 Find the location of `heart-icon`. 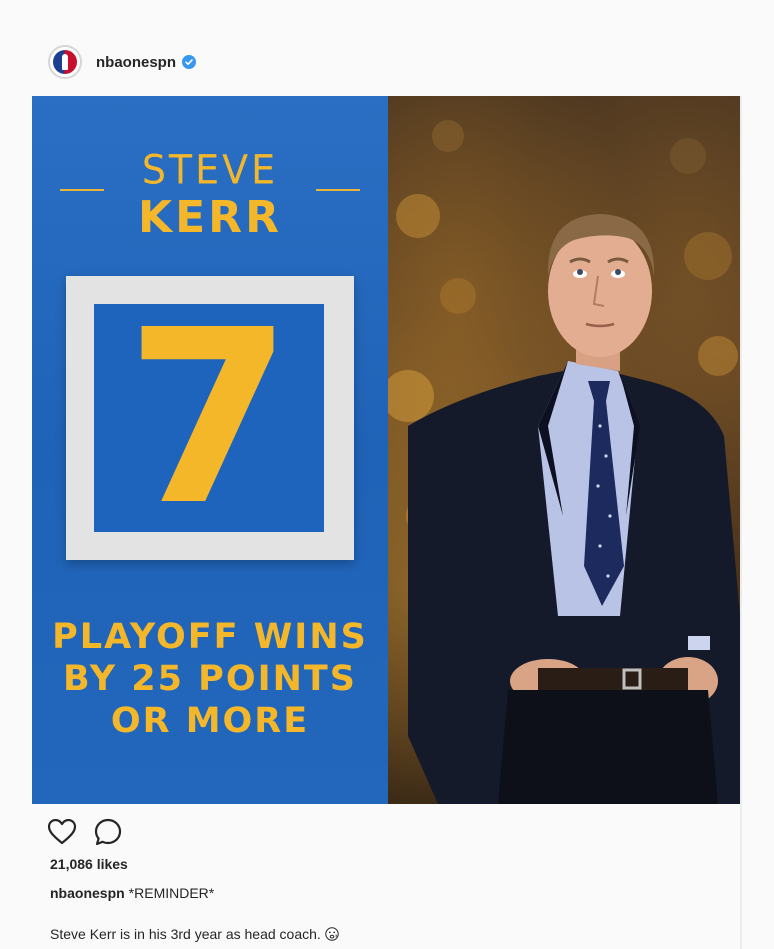

heart-icon is located at coordinates (62, 832).